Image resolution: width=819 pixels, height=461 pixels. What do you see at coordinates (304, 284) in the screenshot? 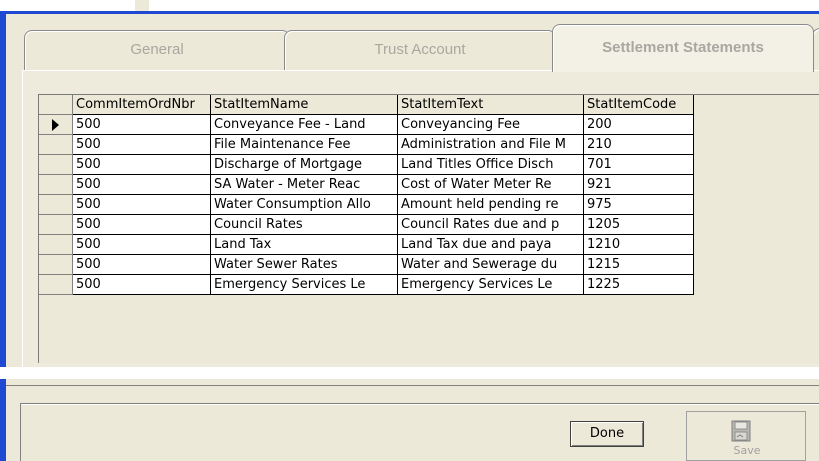
I see `cell-statitemname: Emergency Services Le` at bounding box center [304, 284].